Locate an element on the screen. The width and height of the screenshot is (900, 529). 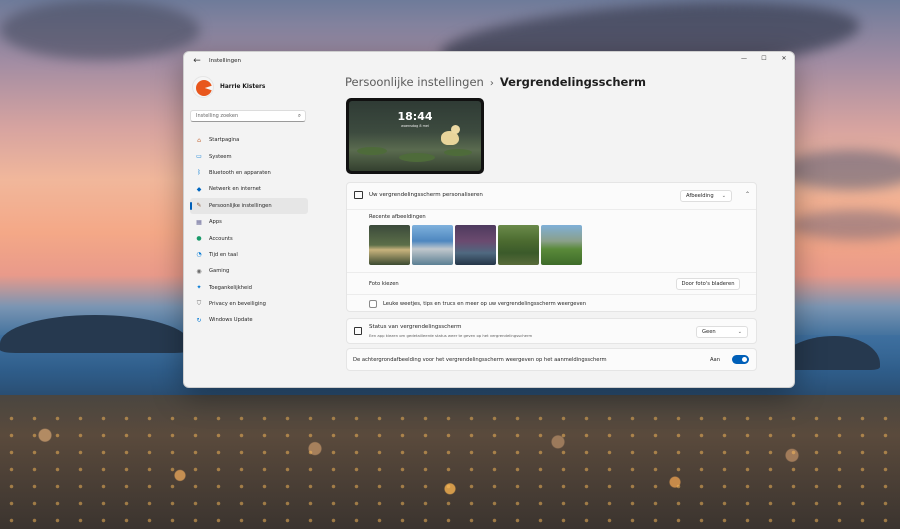
time-language-icon: ◔ is located at coordinates (199, 255).